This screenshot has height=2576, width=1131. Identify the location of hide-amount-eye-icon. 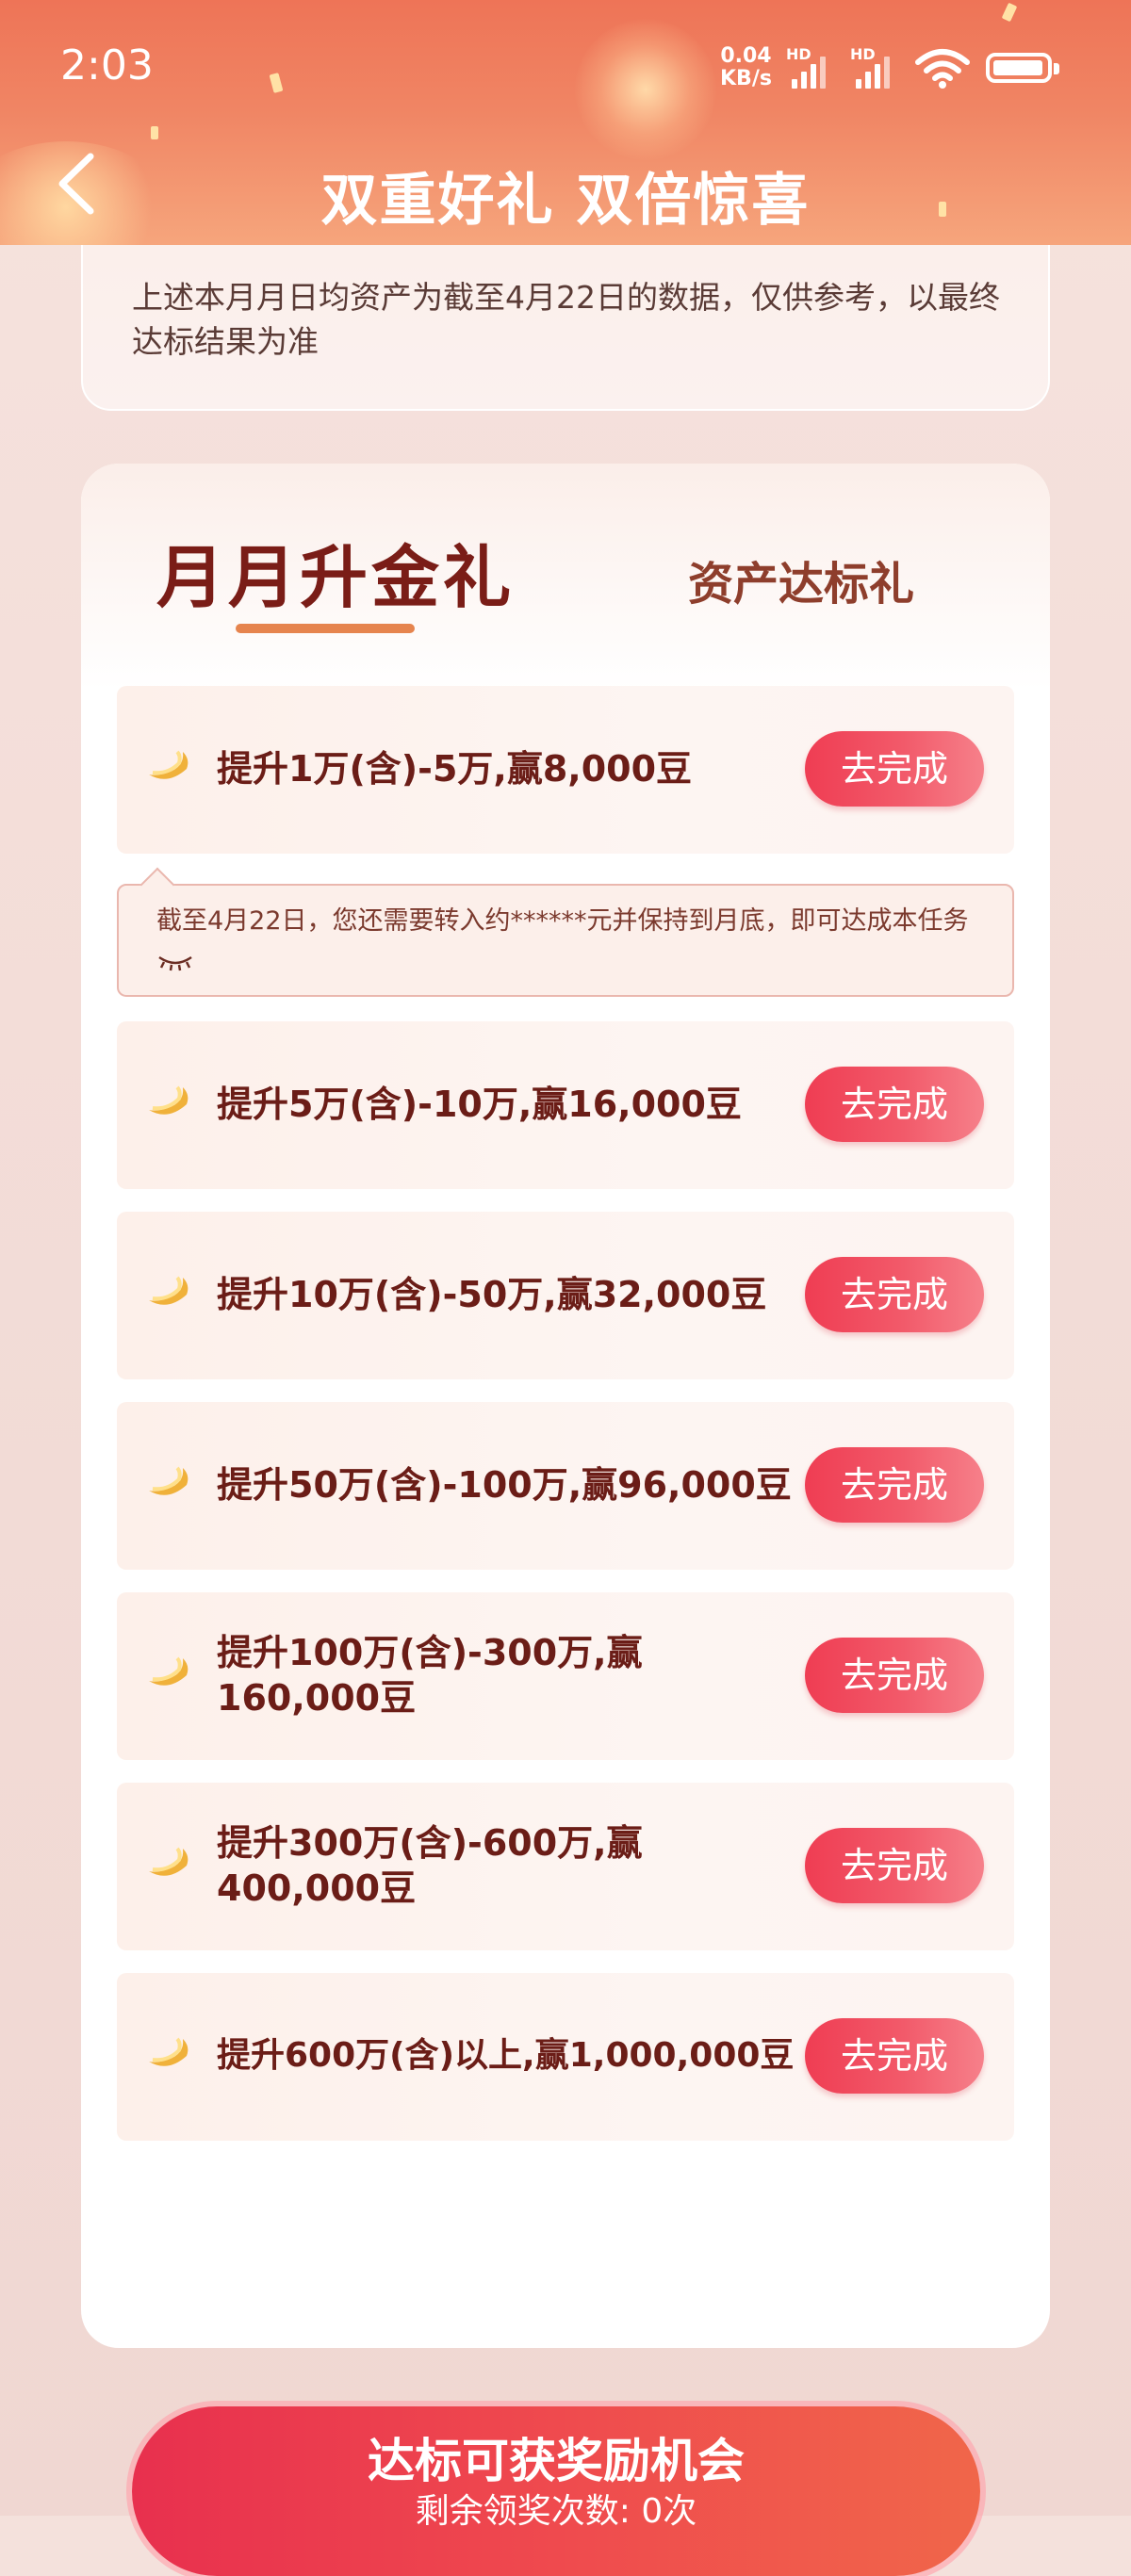
(175, 962).